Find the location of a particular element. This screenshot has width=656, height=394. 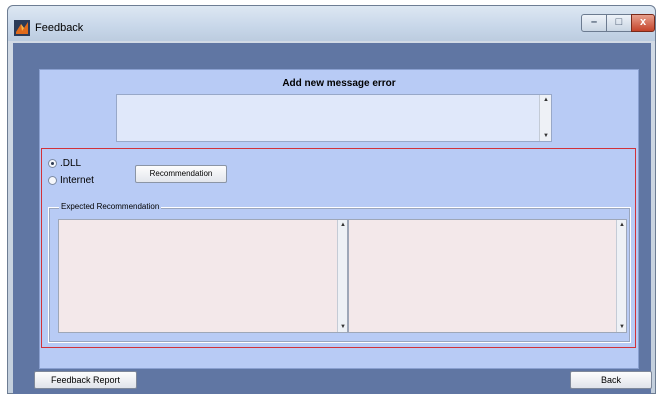

panel-heading: Add new message error is located at coordinates (339, 83).